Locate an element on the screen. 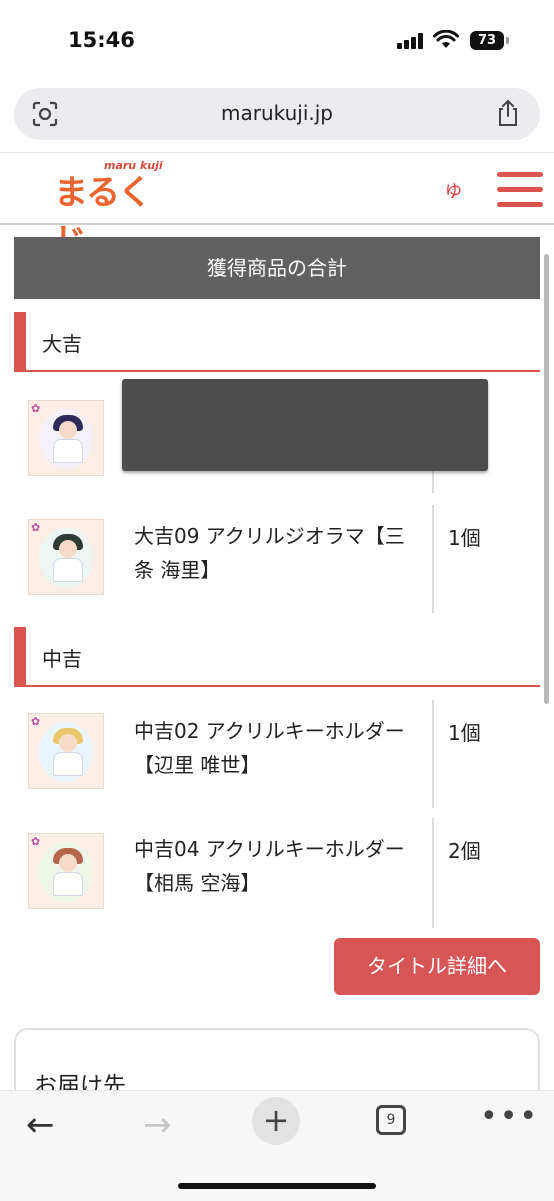 This screenshot has height=1201, width=554. site-logo: maru kuji まるくじ is located at coordinates (105, 210).